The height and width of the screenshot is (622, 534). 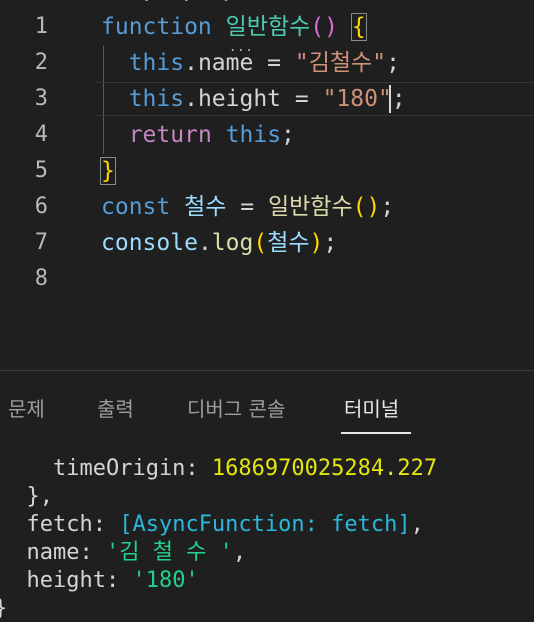 I want to click on equals: =, so click(x=247, y=207).